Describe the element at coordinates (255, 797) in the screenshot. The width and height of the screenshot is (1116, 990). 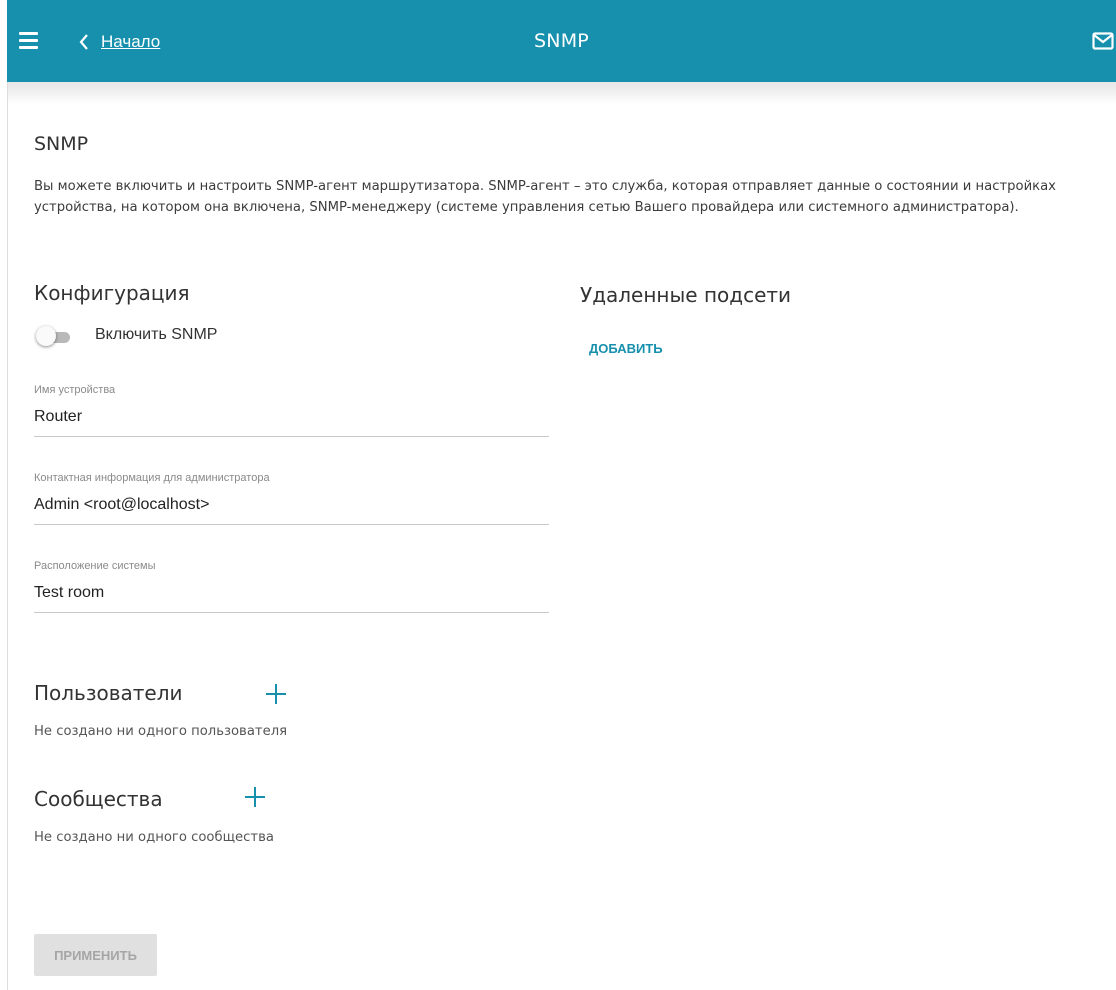
I see `add-community-plus-icon` at that location.